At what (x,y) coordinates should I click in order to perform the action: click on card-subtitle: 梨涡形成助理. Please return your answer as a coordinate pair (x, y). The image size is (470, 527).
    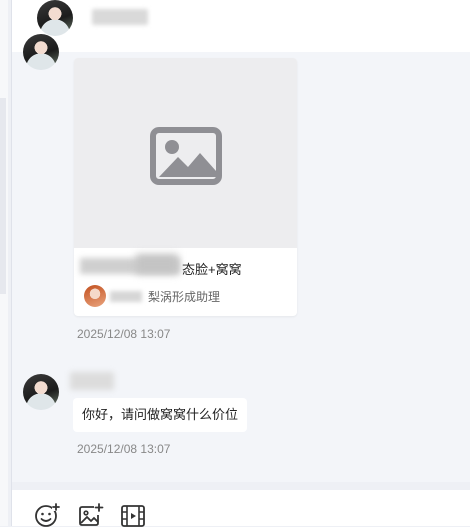
    Looking at the image, I should click on (184, 297).